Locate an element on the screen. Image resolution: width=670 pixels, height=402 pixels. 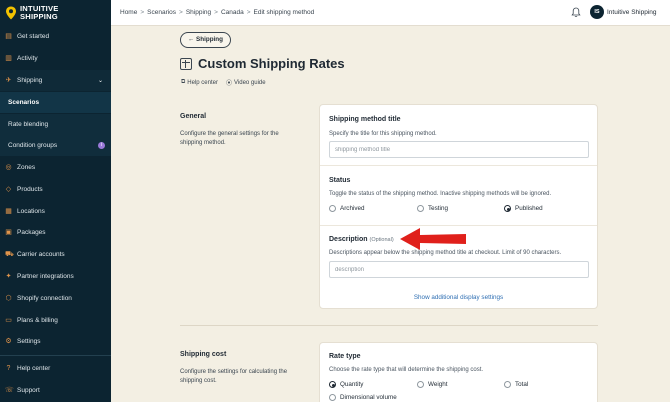
sidebar-item-support: ☏ Support is located at coordinates (55, 390).